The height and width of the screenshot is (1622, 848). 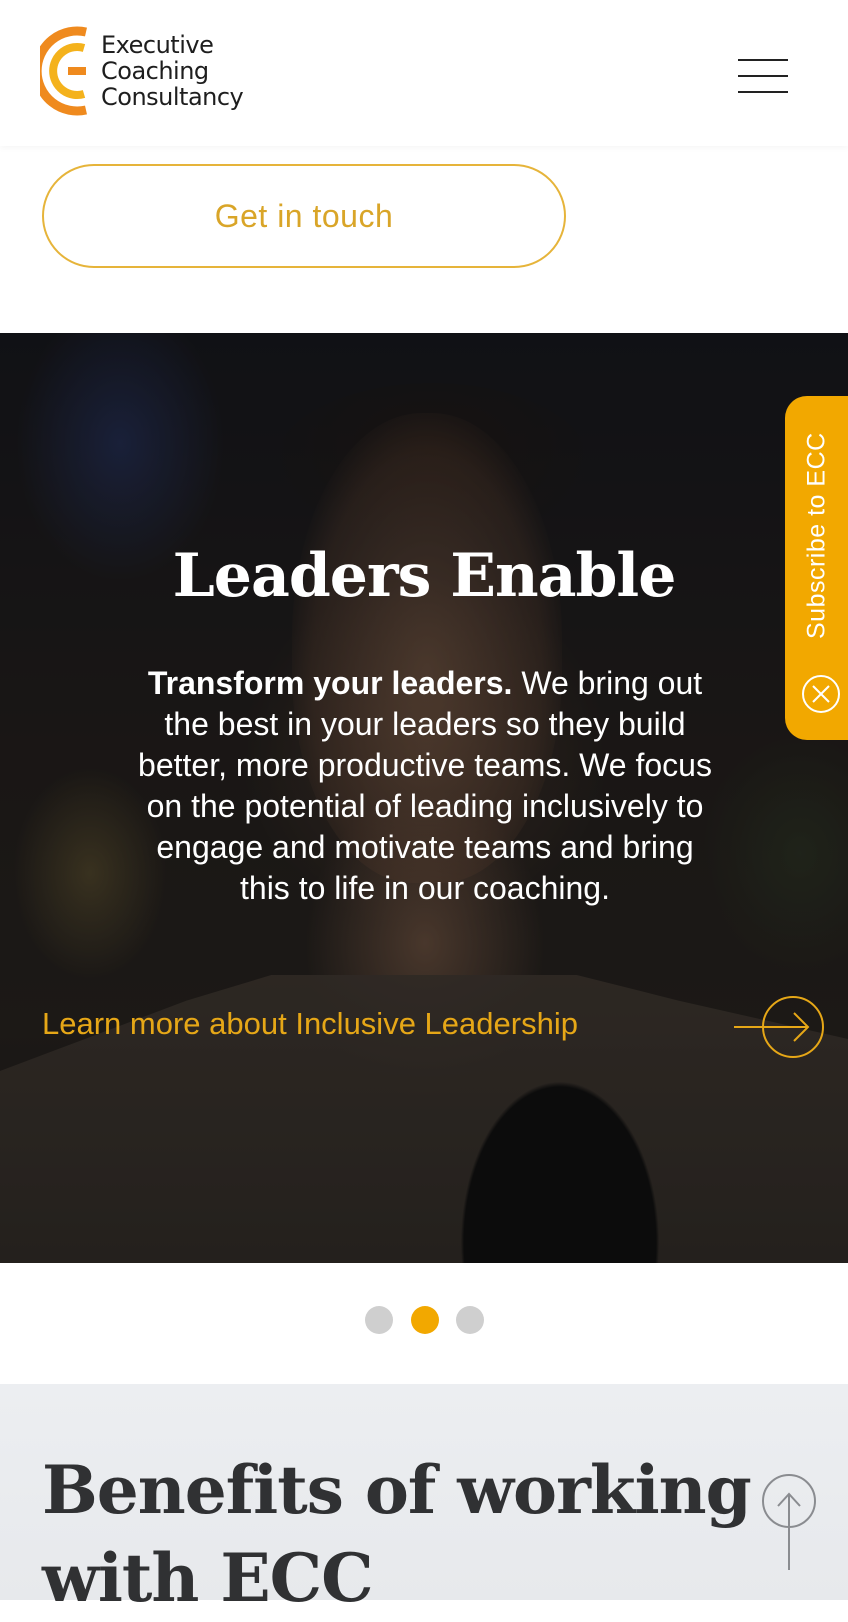 What do you see at coordinates (397, 1534) in the screenshot?
I see `benefits-title: Benefits of working with ECC` at bounding box center [397, 1534].